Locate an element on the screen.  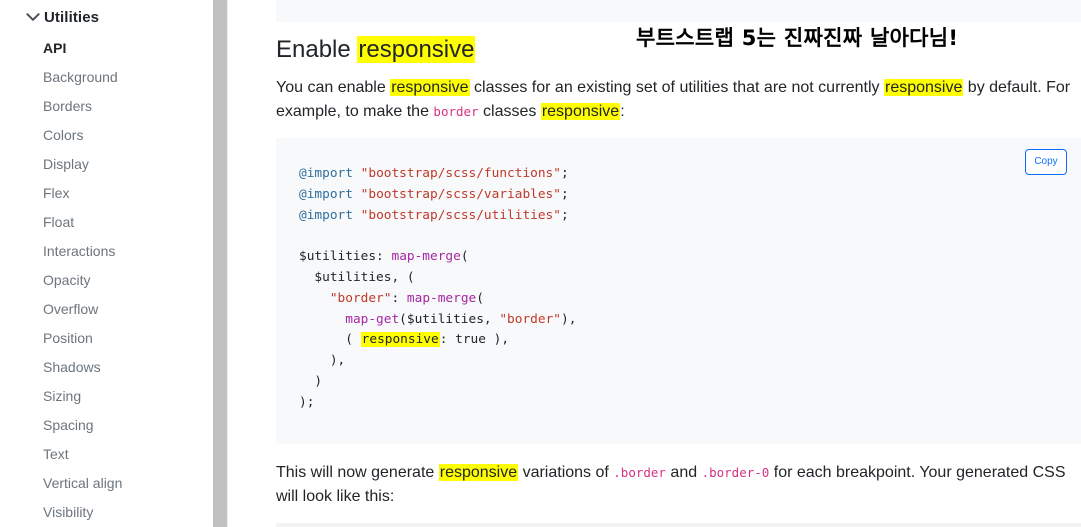
sidebar-item-overflow: Overflow is located at coordinates (82, 309).